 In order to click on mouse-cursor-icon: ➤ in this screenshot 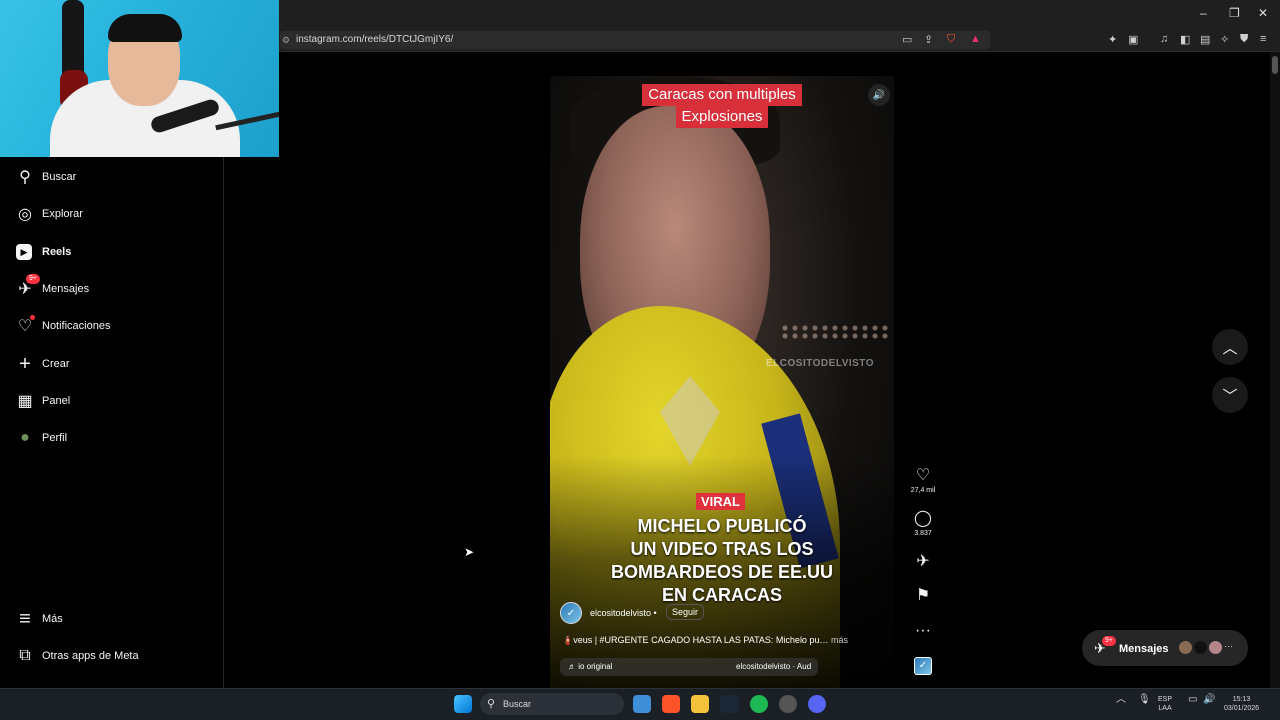, I will do `click(469, 552)`.